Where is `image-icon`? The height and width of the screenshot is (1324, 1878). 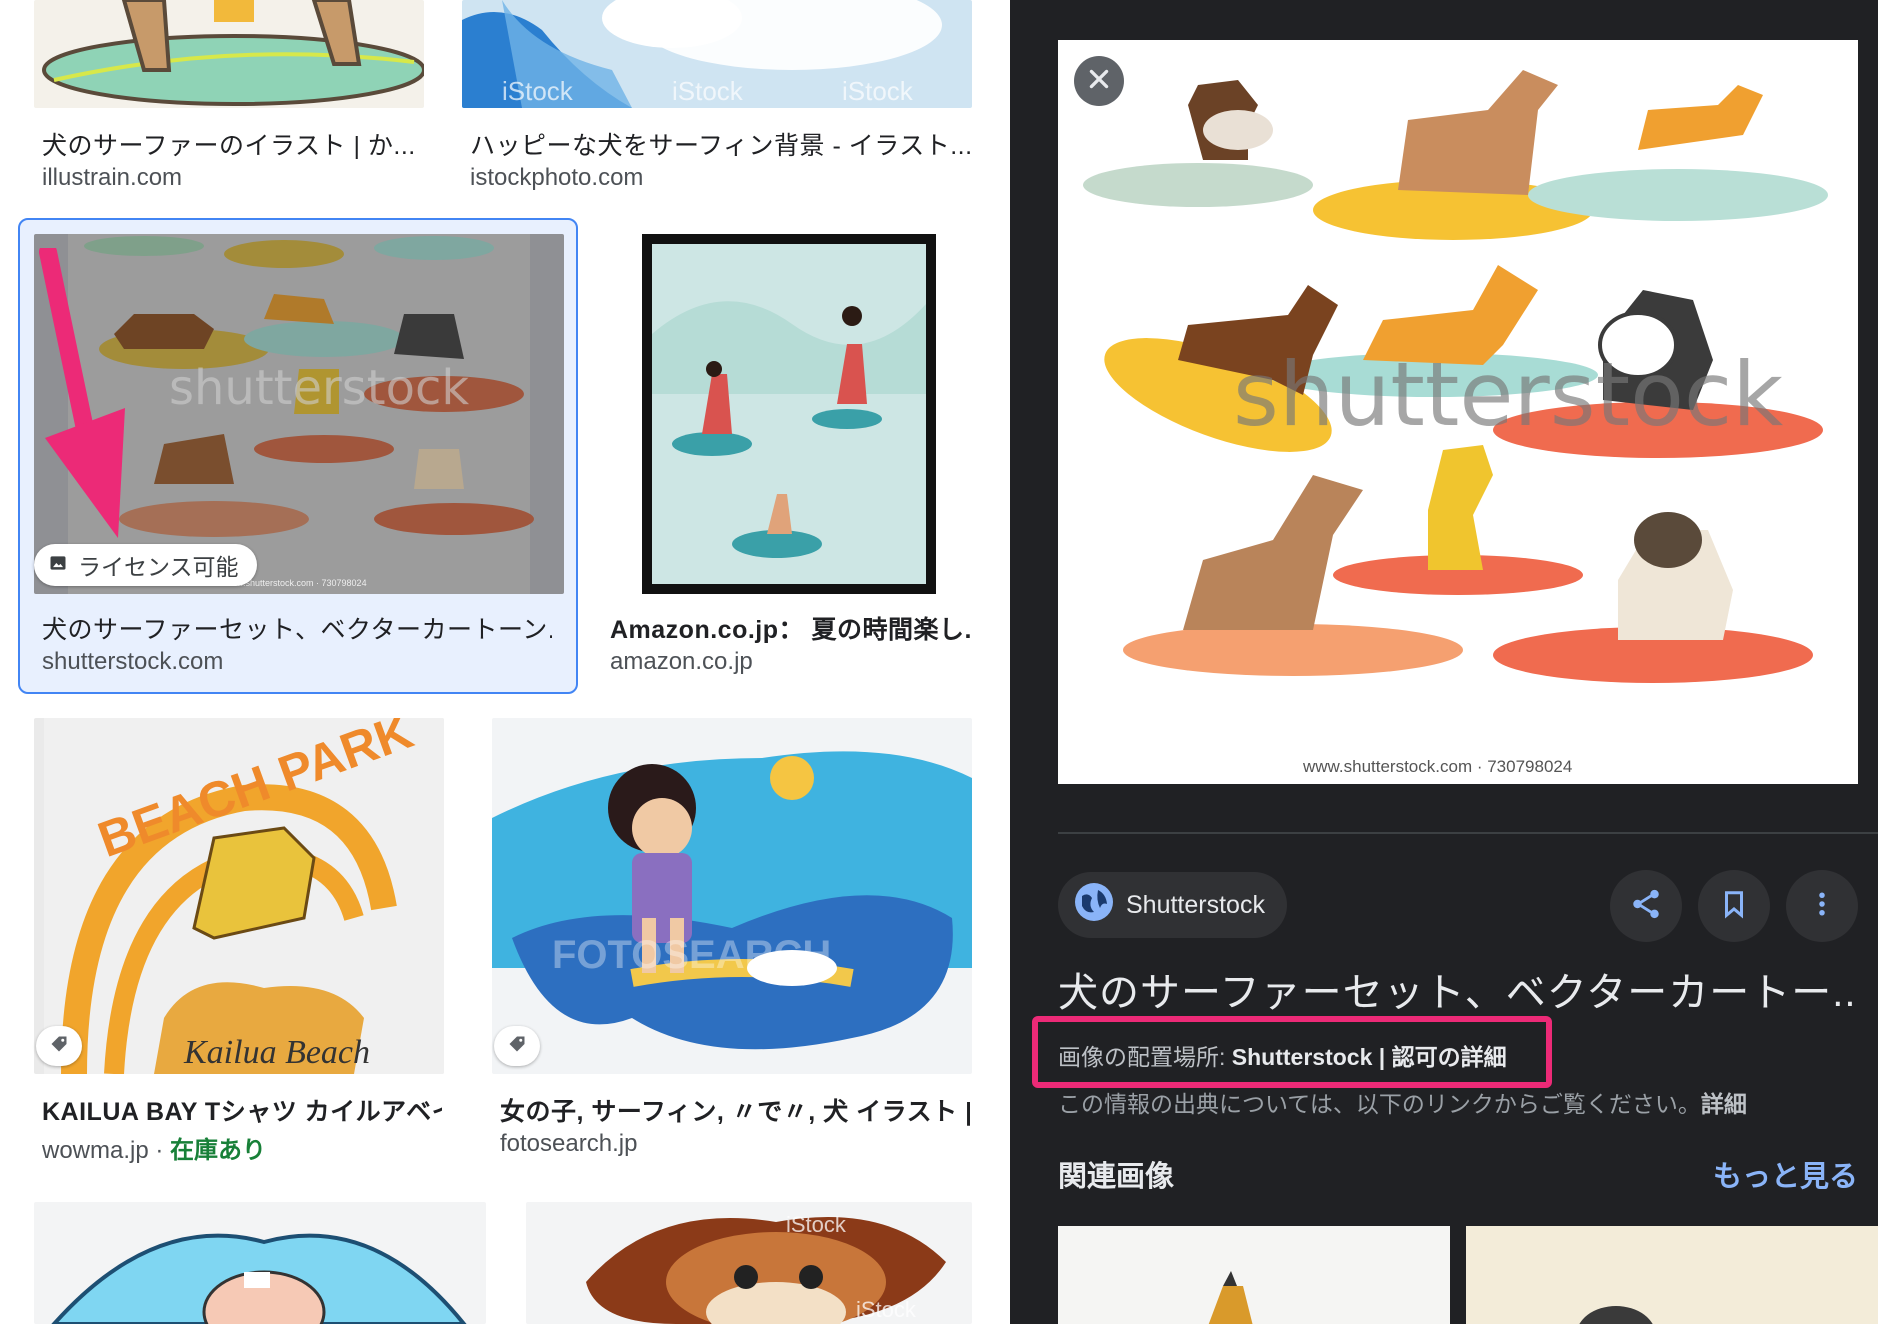 image-icon is located at coordinates (58, 565).